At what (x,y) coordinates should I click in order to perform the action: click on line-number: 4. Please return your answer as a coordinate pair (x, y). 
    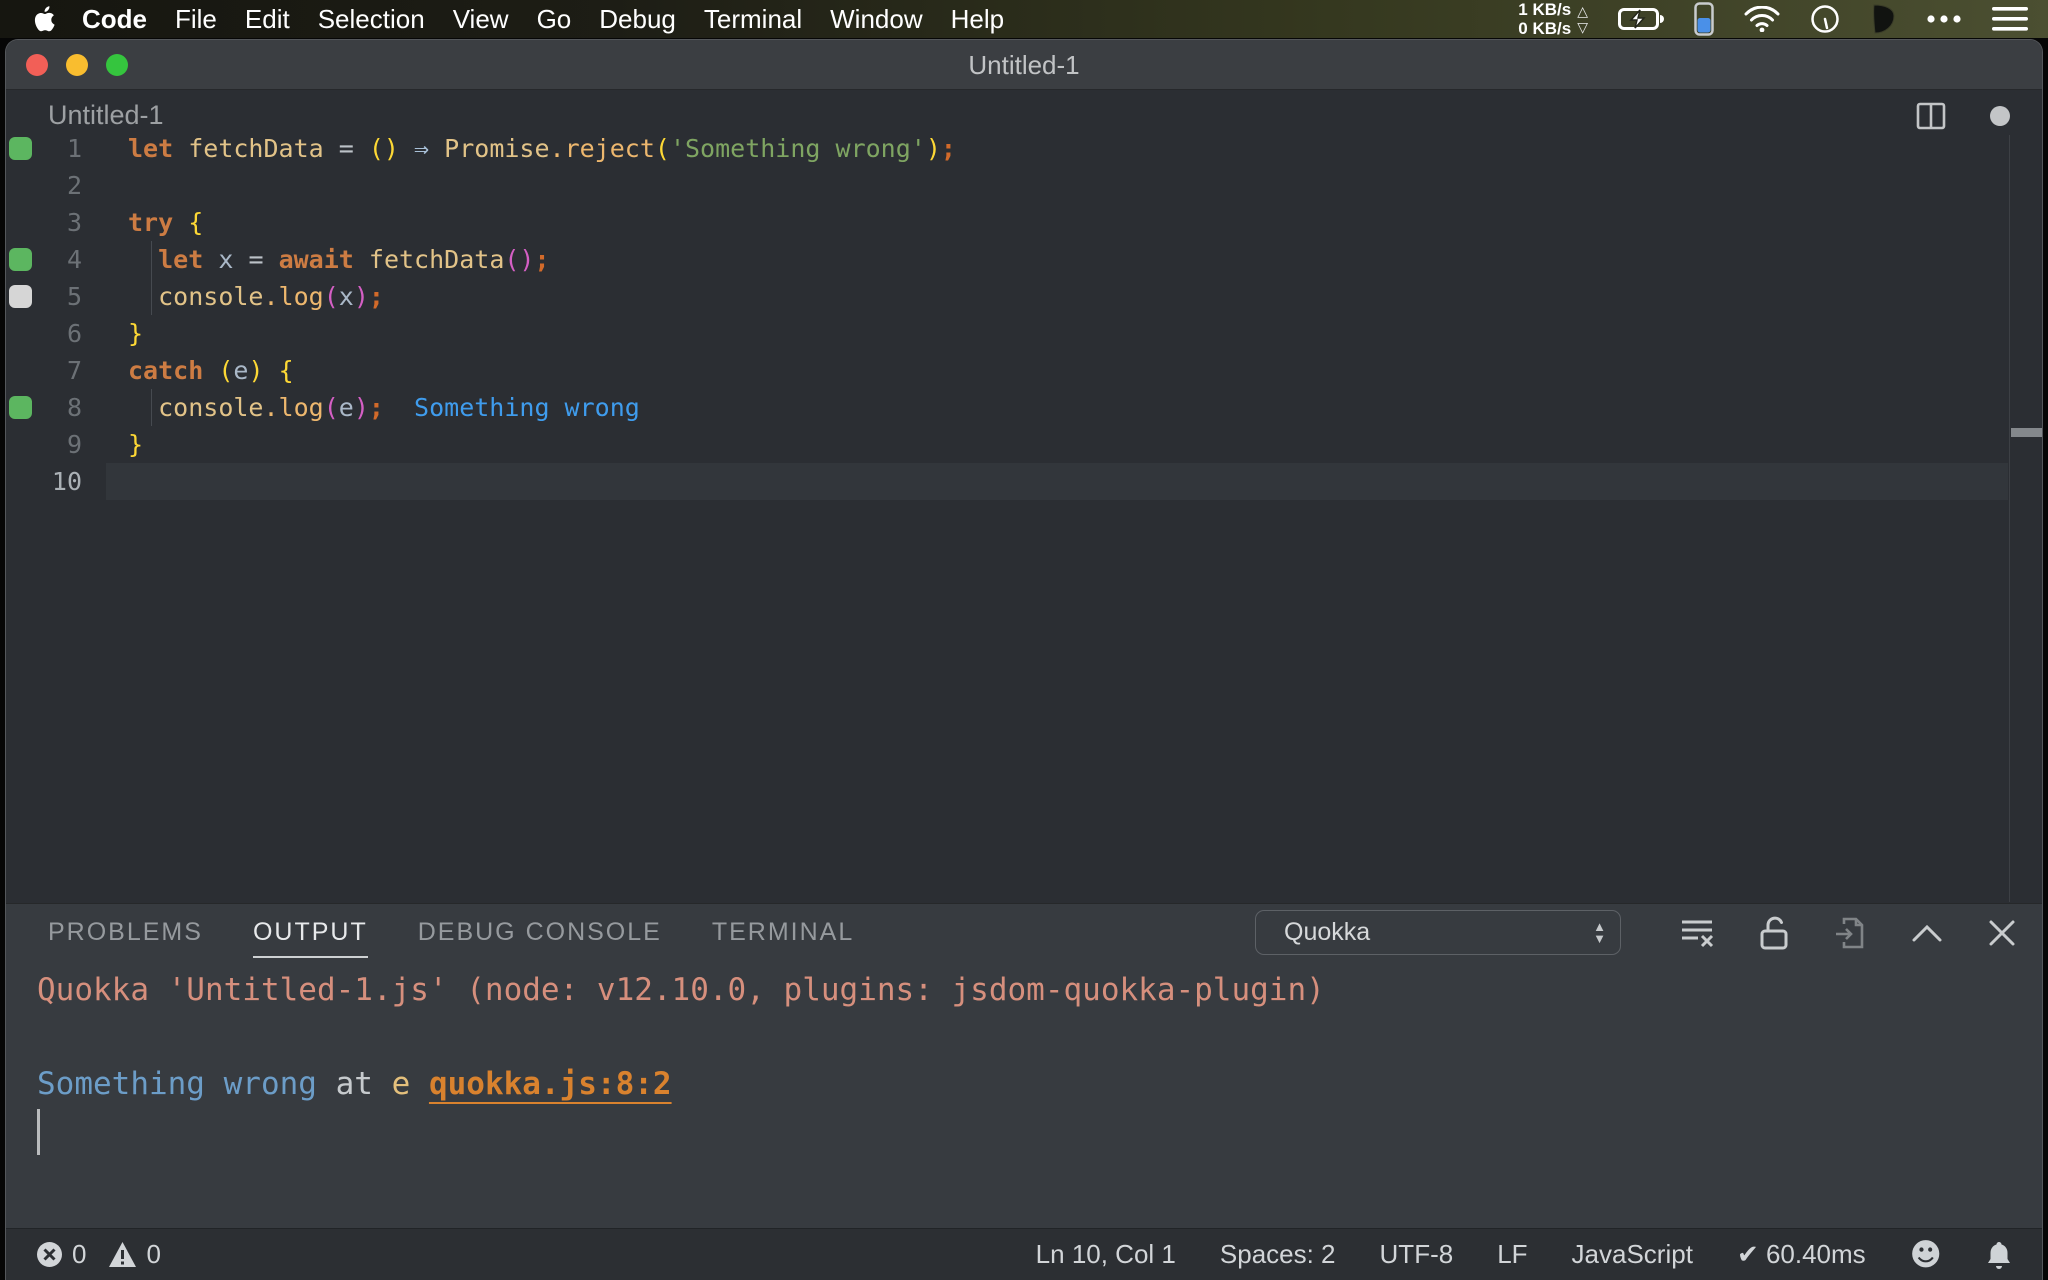
    Looking at the image, I should click on (74, 259).